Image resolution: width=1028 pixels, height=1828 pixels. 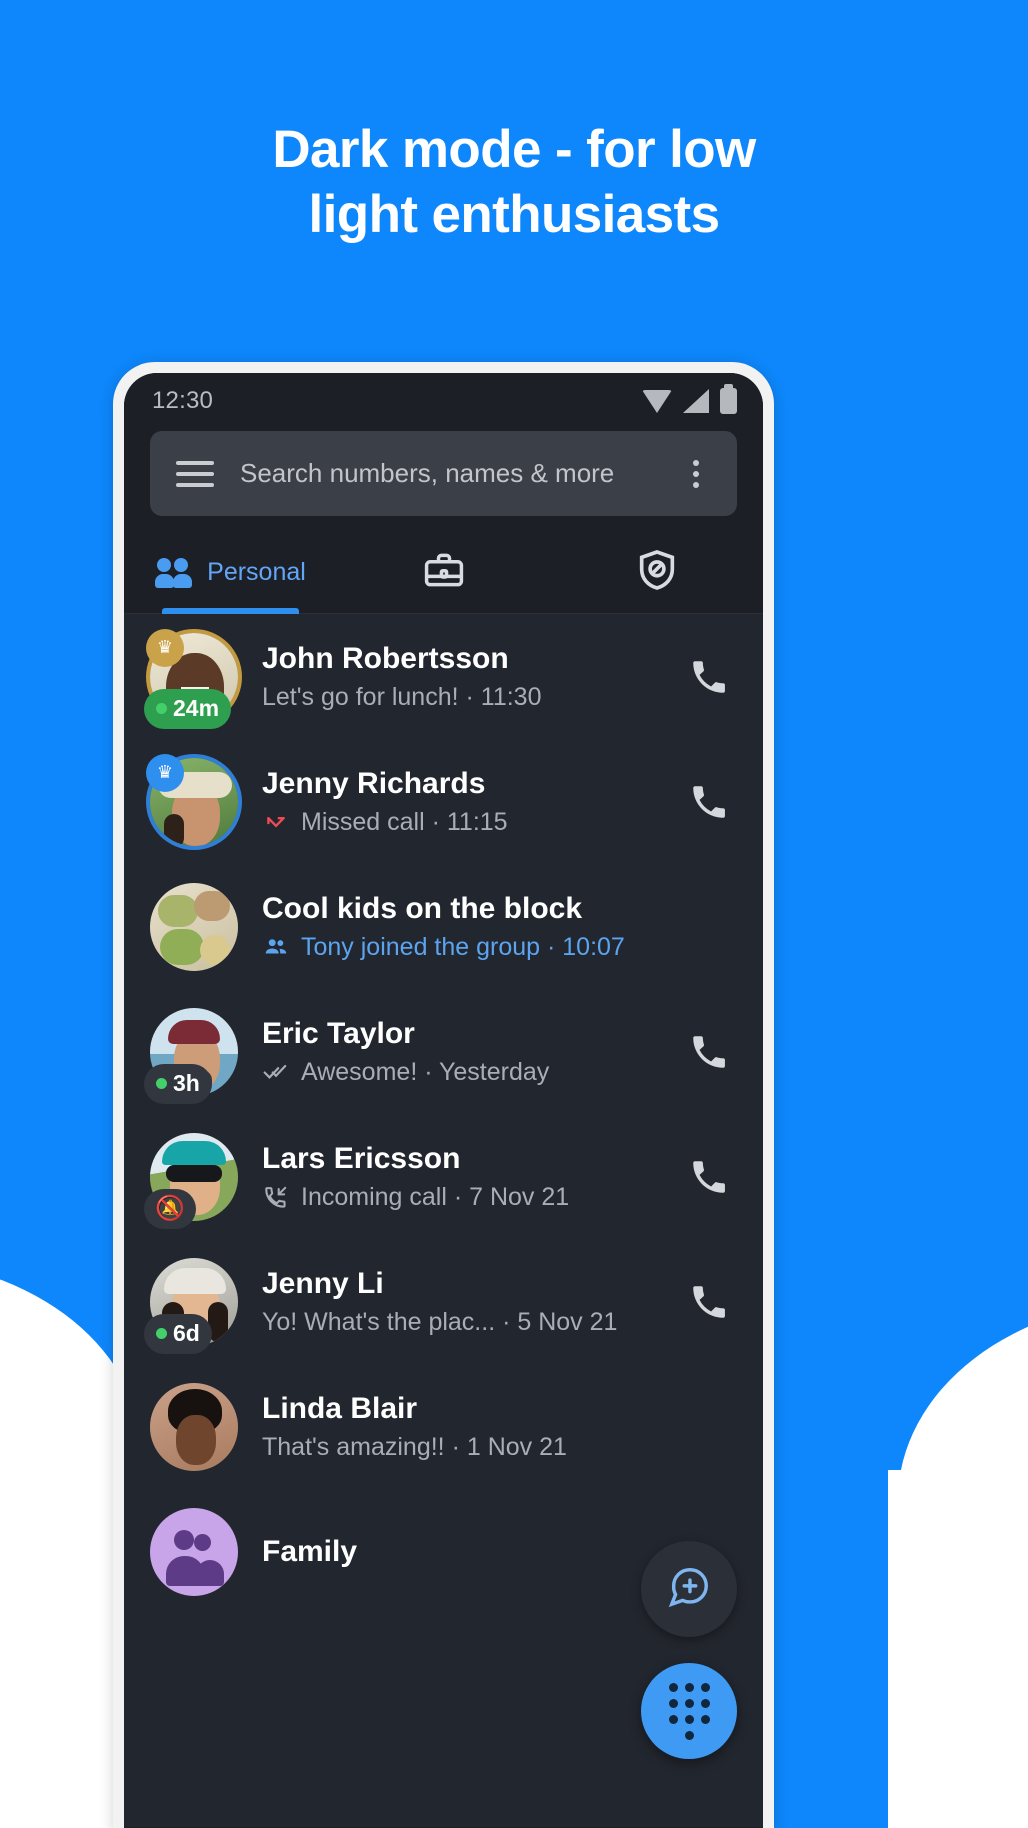 I want to click on contact-subtitle: Incoming call · 7 Nov 21, so click(x=459, y=1197).